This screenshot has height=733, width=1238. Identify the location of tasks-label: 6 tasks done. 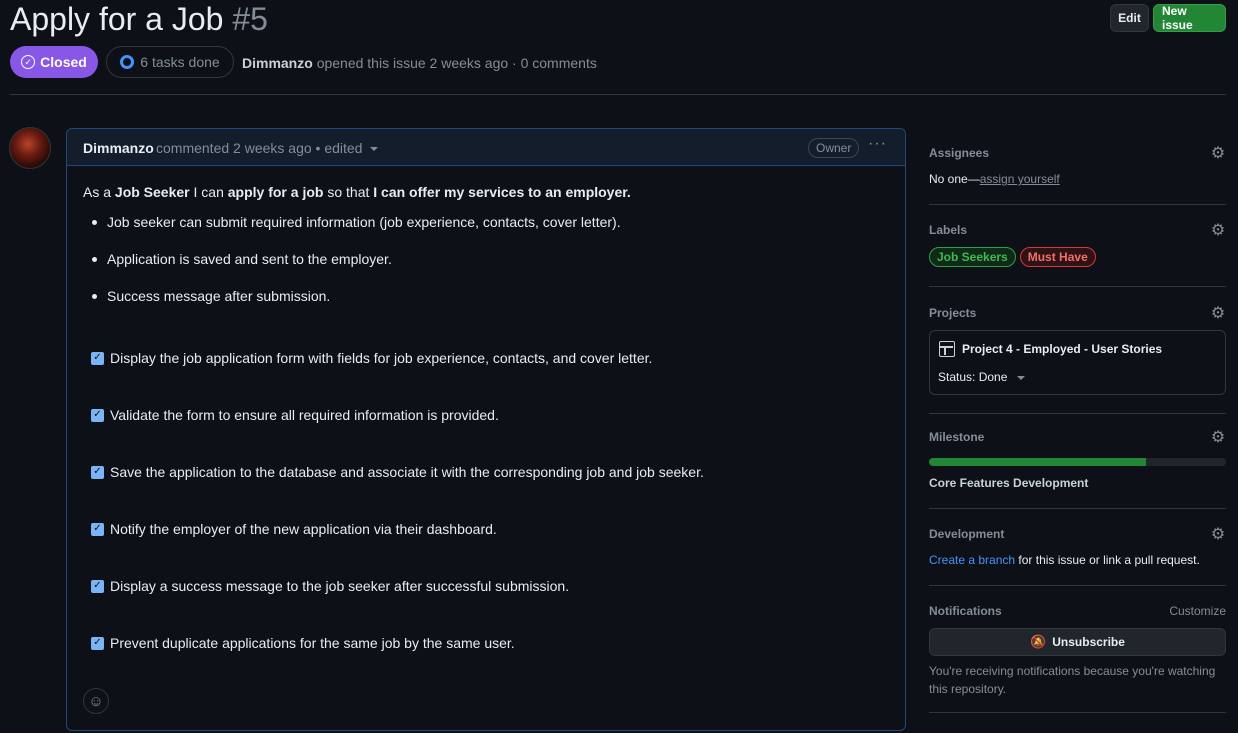
(180, 62).